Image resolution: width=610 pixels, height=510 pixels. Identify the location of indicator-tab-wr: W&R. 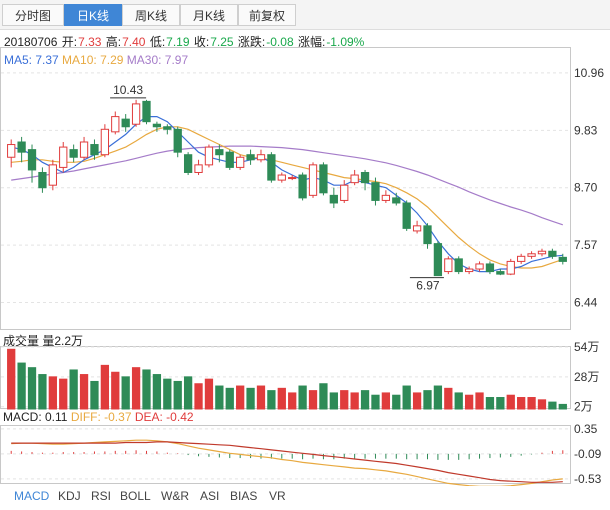
(175, 496).